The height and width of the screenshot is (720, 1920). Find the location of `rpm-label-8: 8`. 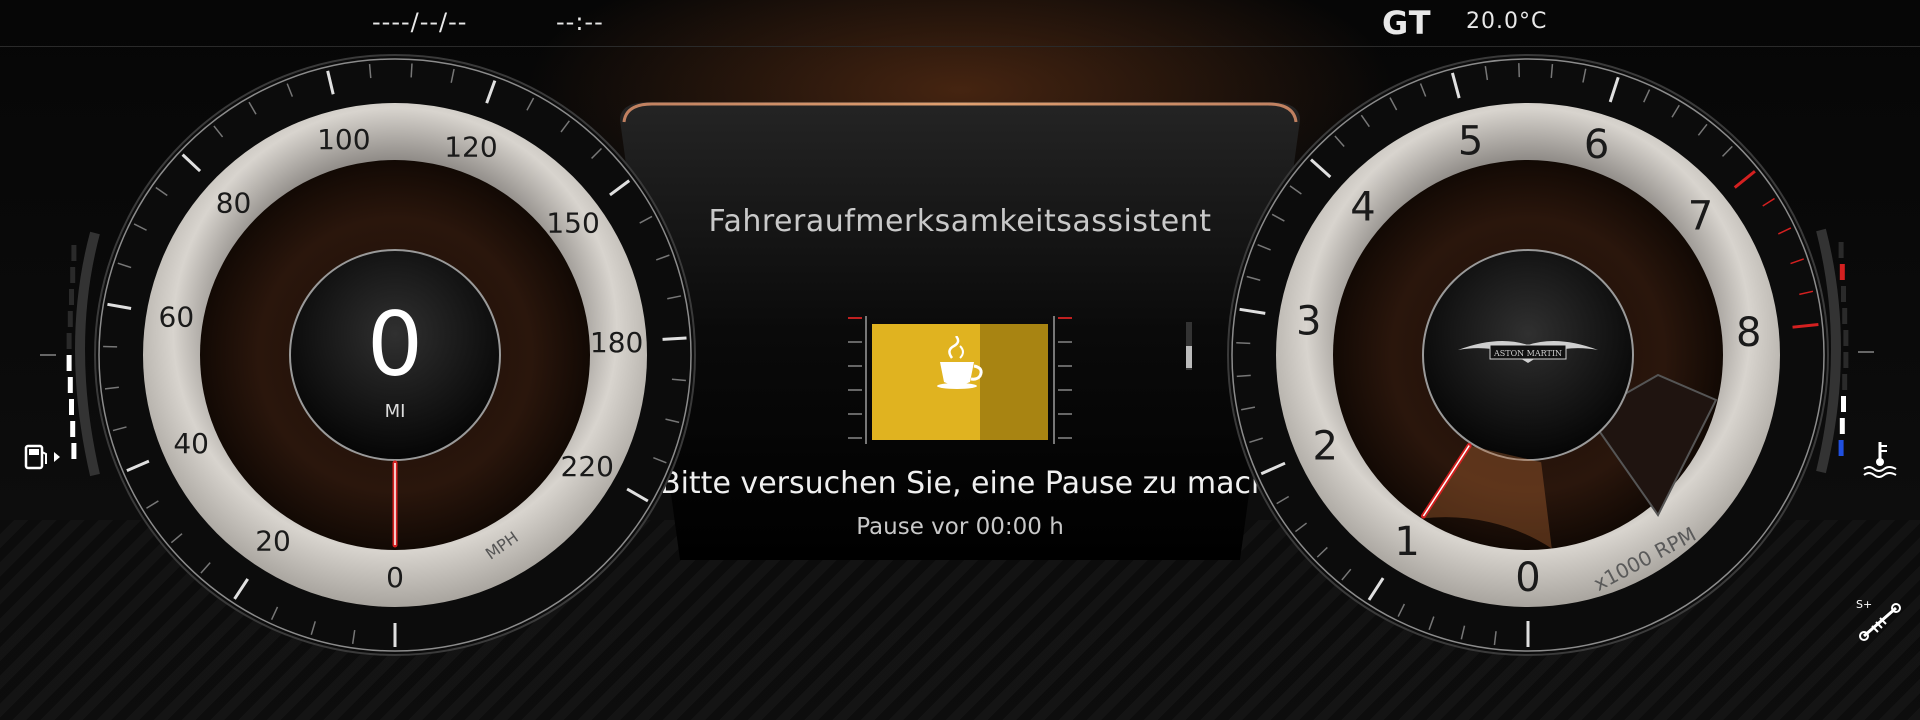

rpm-label-8: 8 is located at coordinates (1748, 333).